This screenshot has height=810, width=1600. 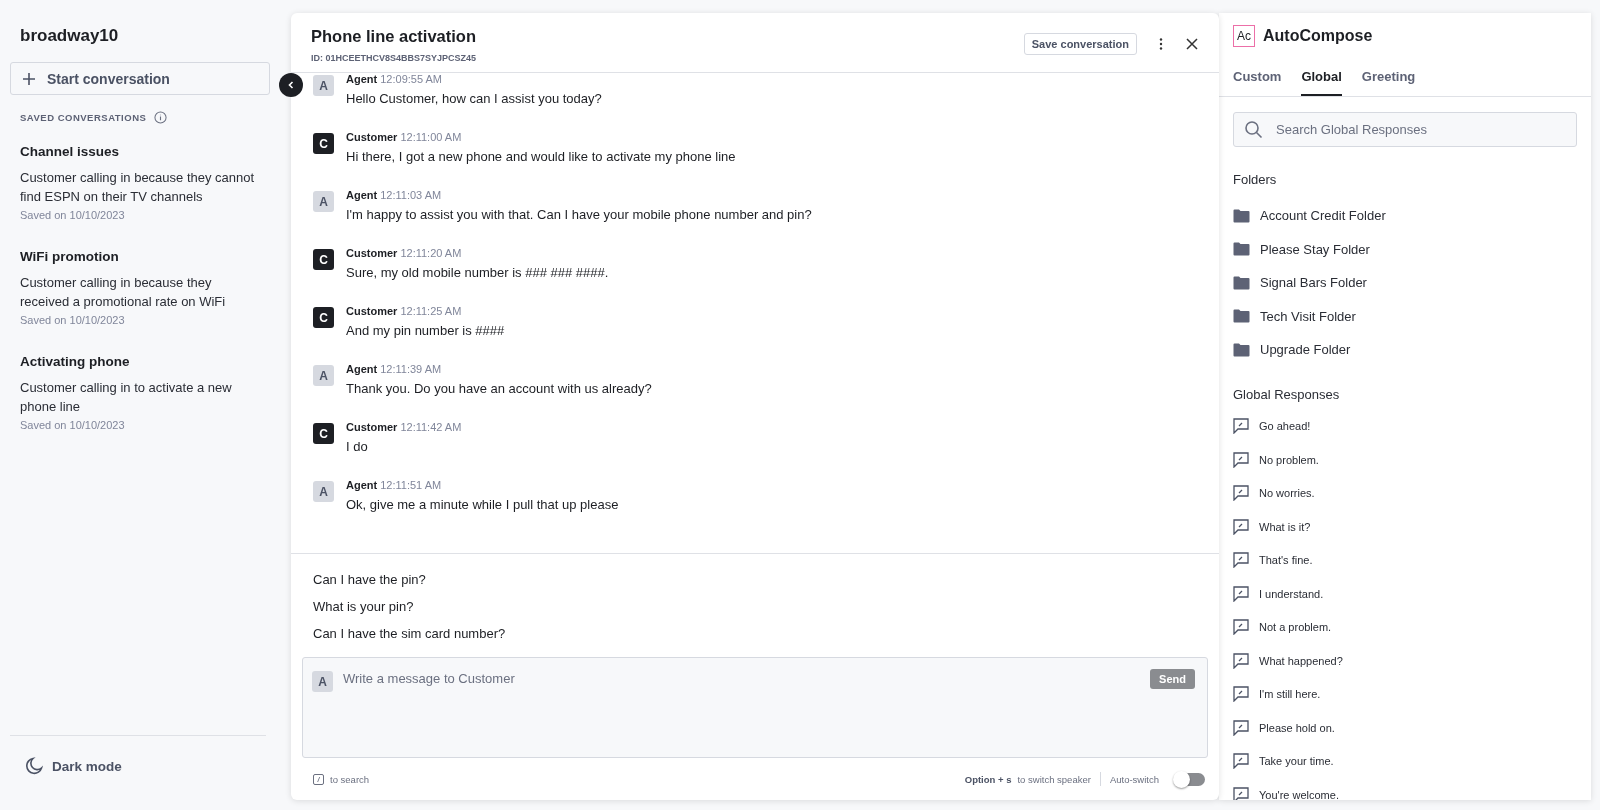 What do you see at coordinates (1318, 36) in the screenshot?
I see `panel-title: AutoCompose` at bounding box center [1318, 36].